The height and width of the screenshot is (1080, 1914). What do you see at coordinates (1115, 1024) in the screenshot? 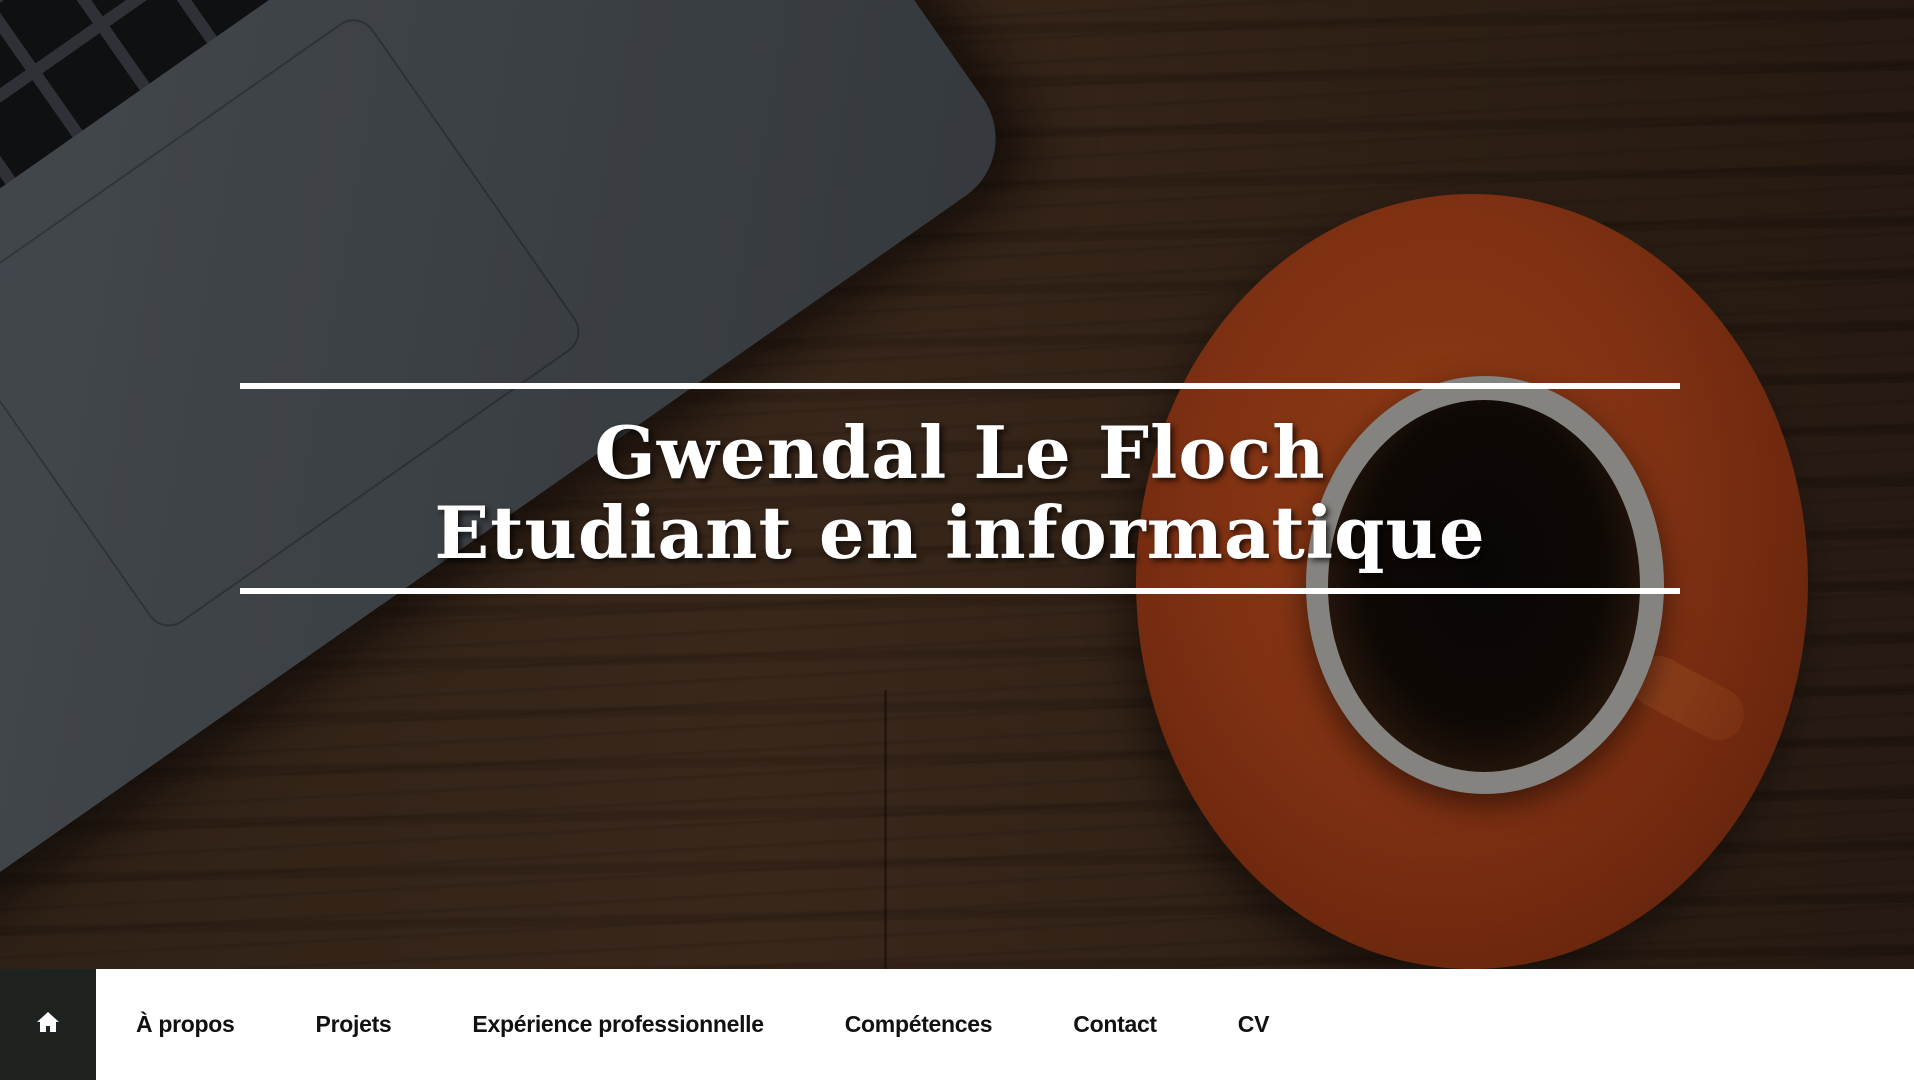
I see `nav-item-contact: Contact` at bounding box center [1115, 1024].